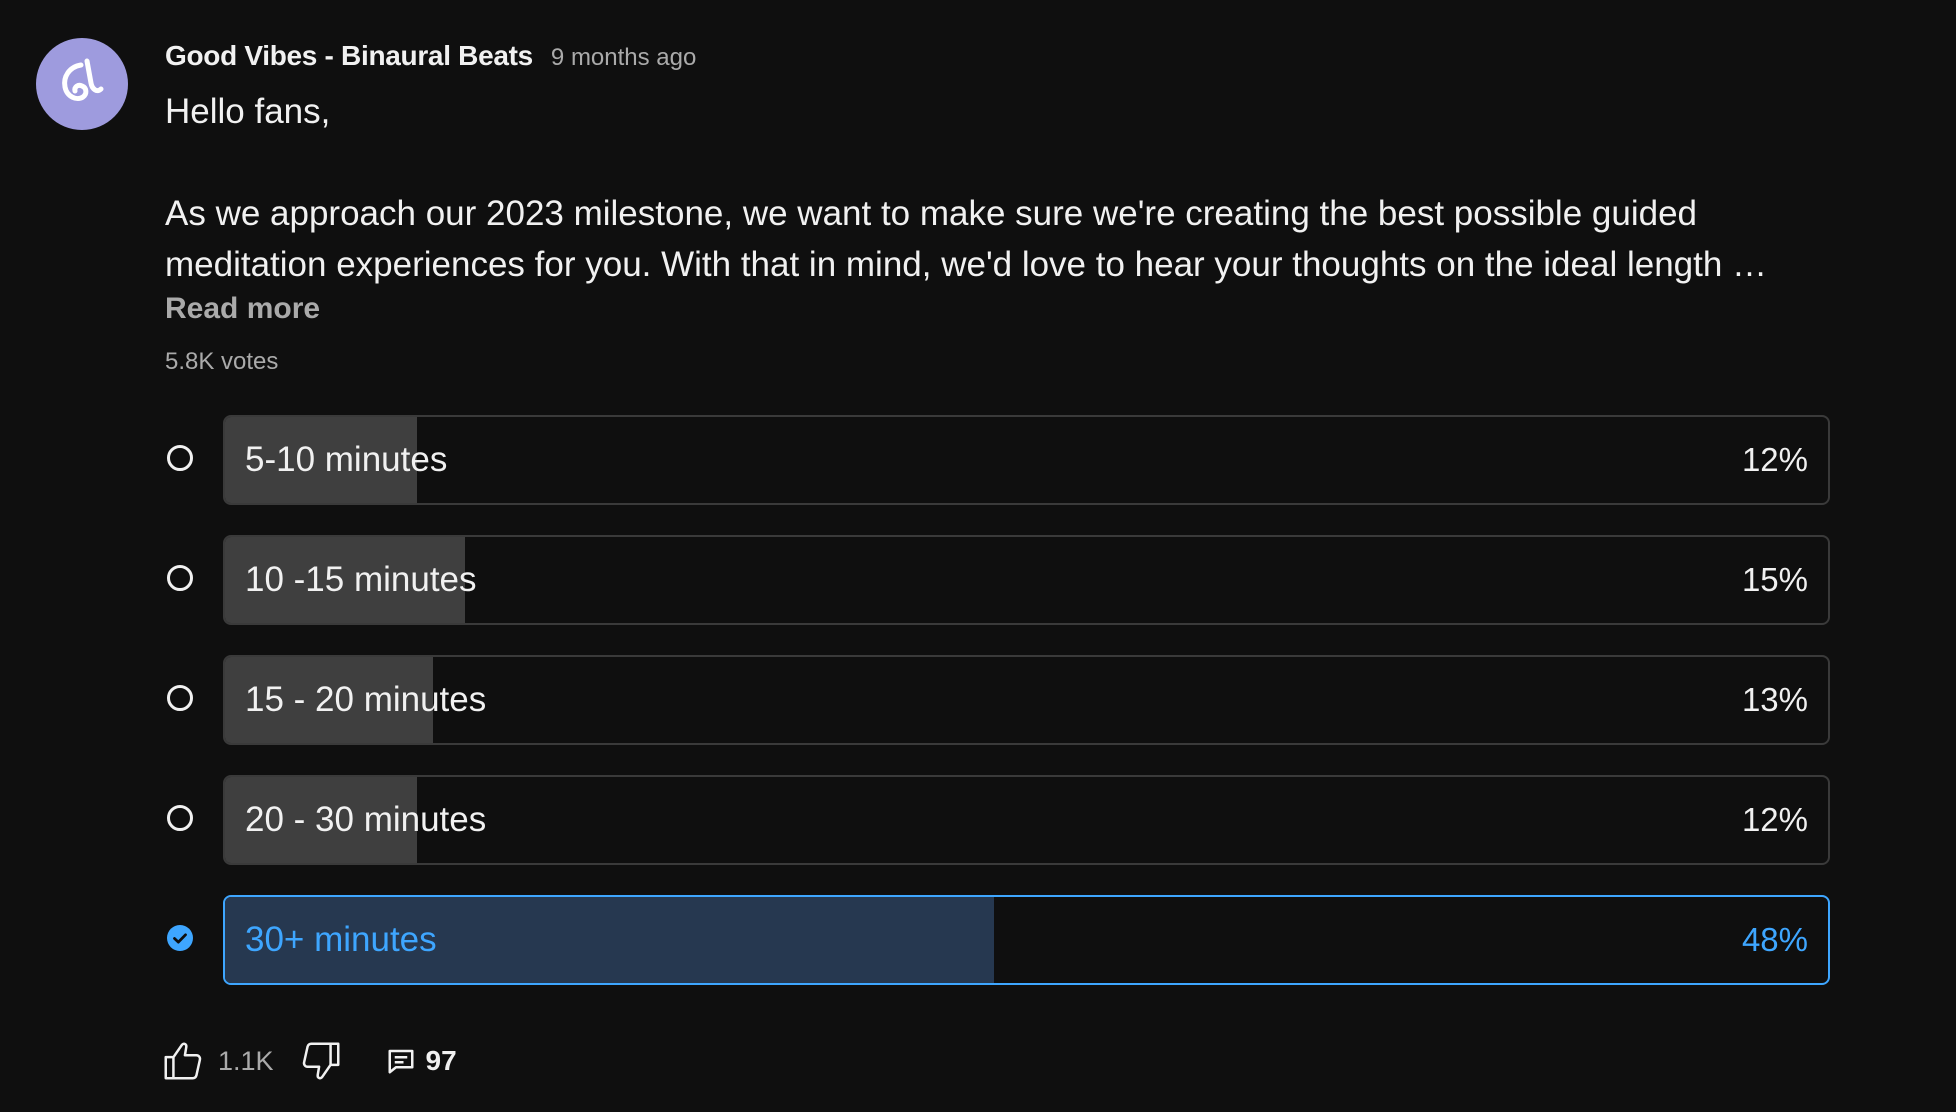 Image resolution: width=1956 pixels, height=1112 pixels. I want to click on vote-count: 5.8K votes, so click(222, 361).